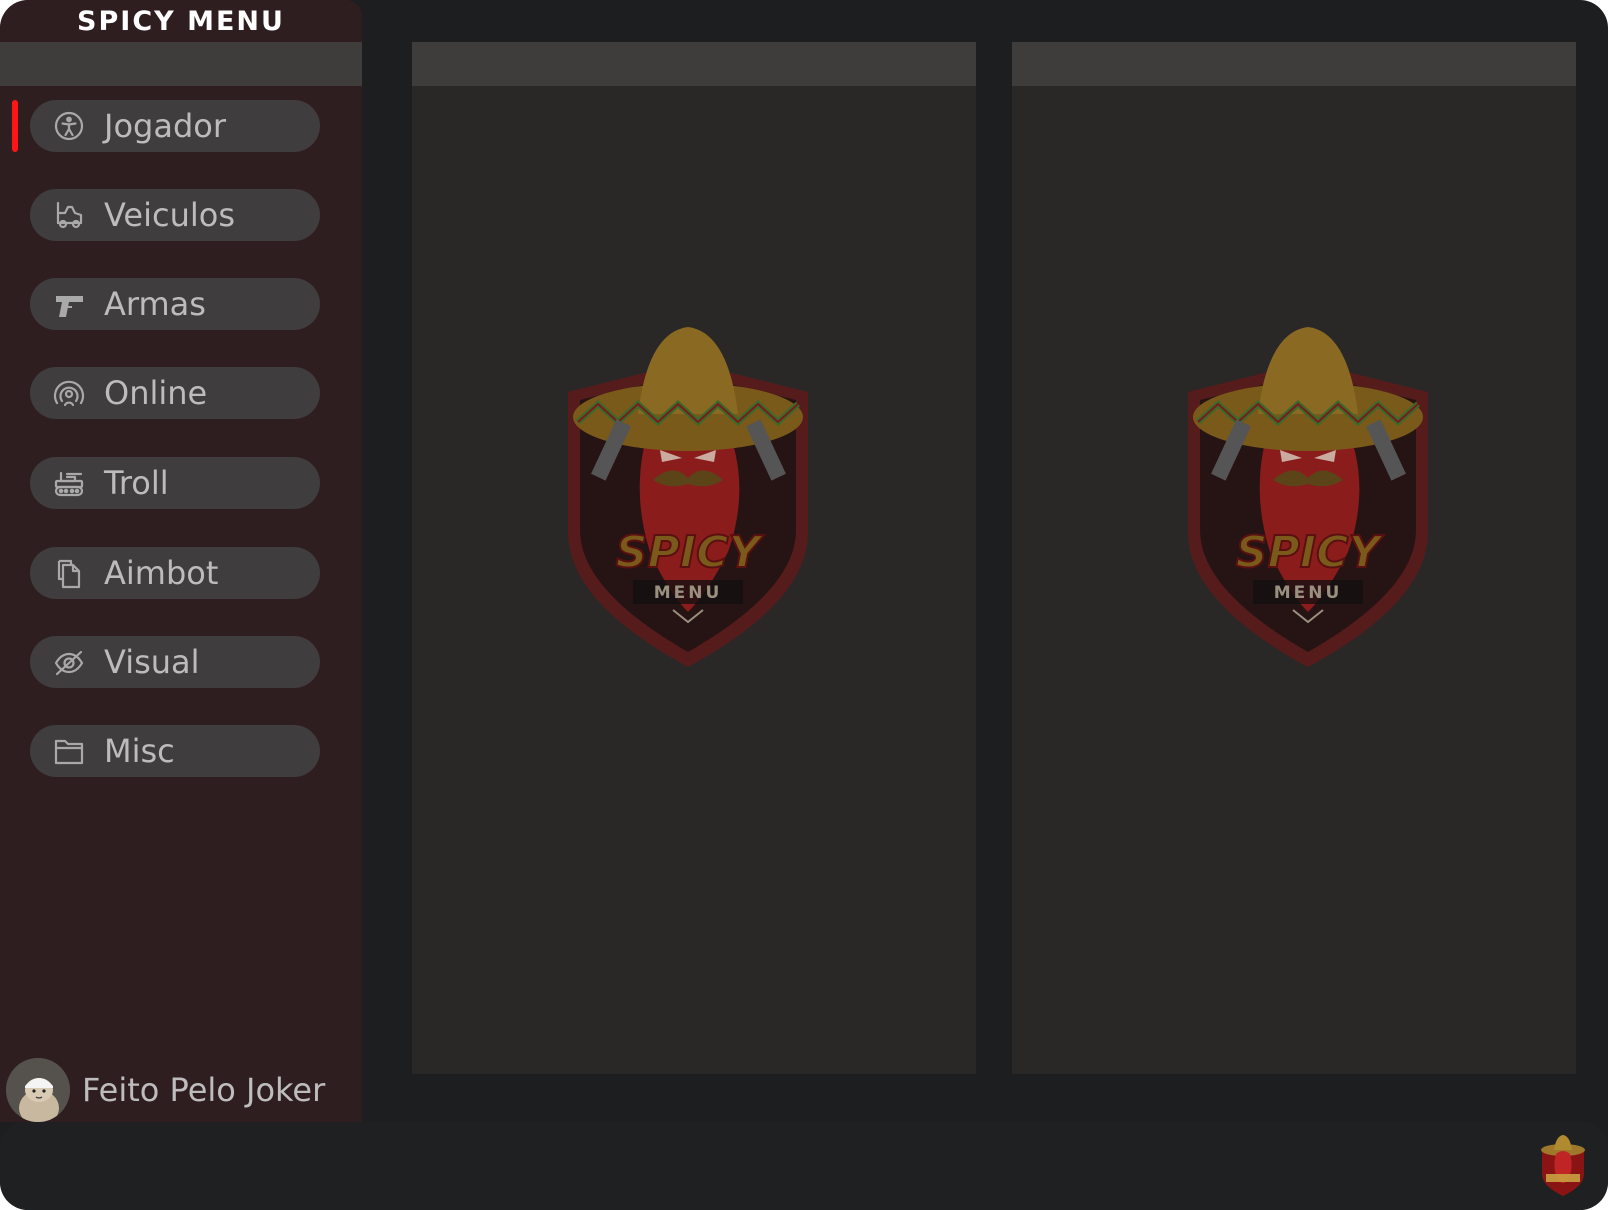 The height and width of the screenshot is (1210, 1608). Describe the element at coordinates (181, 21) in the screenshot. I see `app-title: SPICY MENU` at that location.